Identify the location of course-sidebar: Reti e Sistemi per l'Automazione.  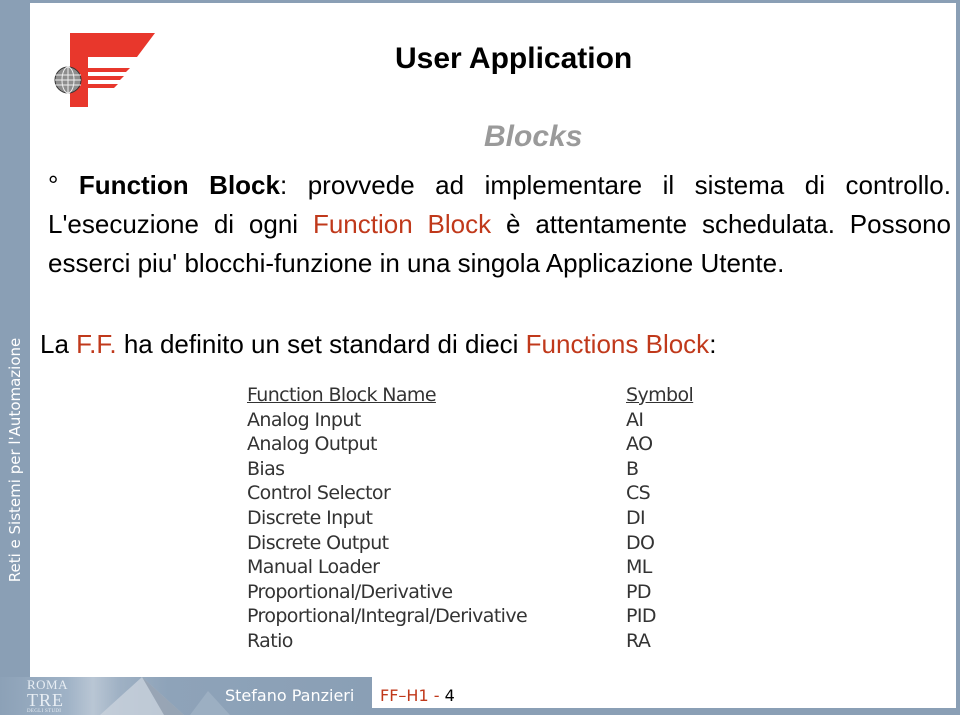
(15, 460).